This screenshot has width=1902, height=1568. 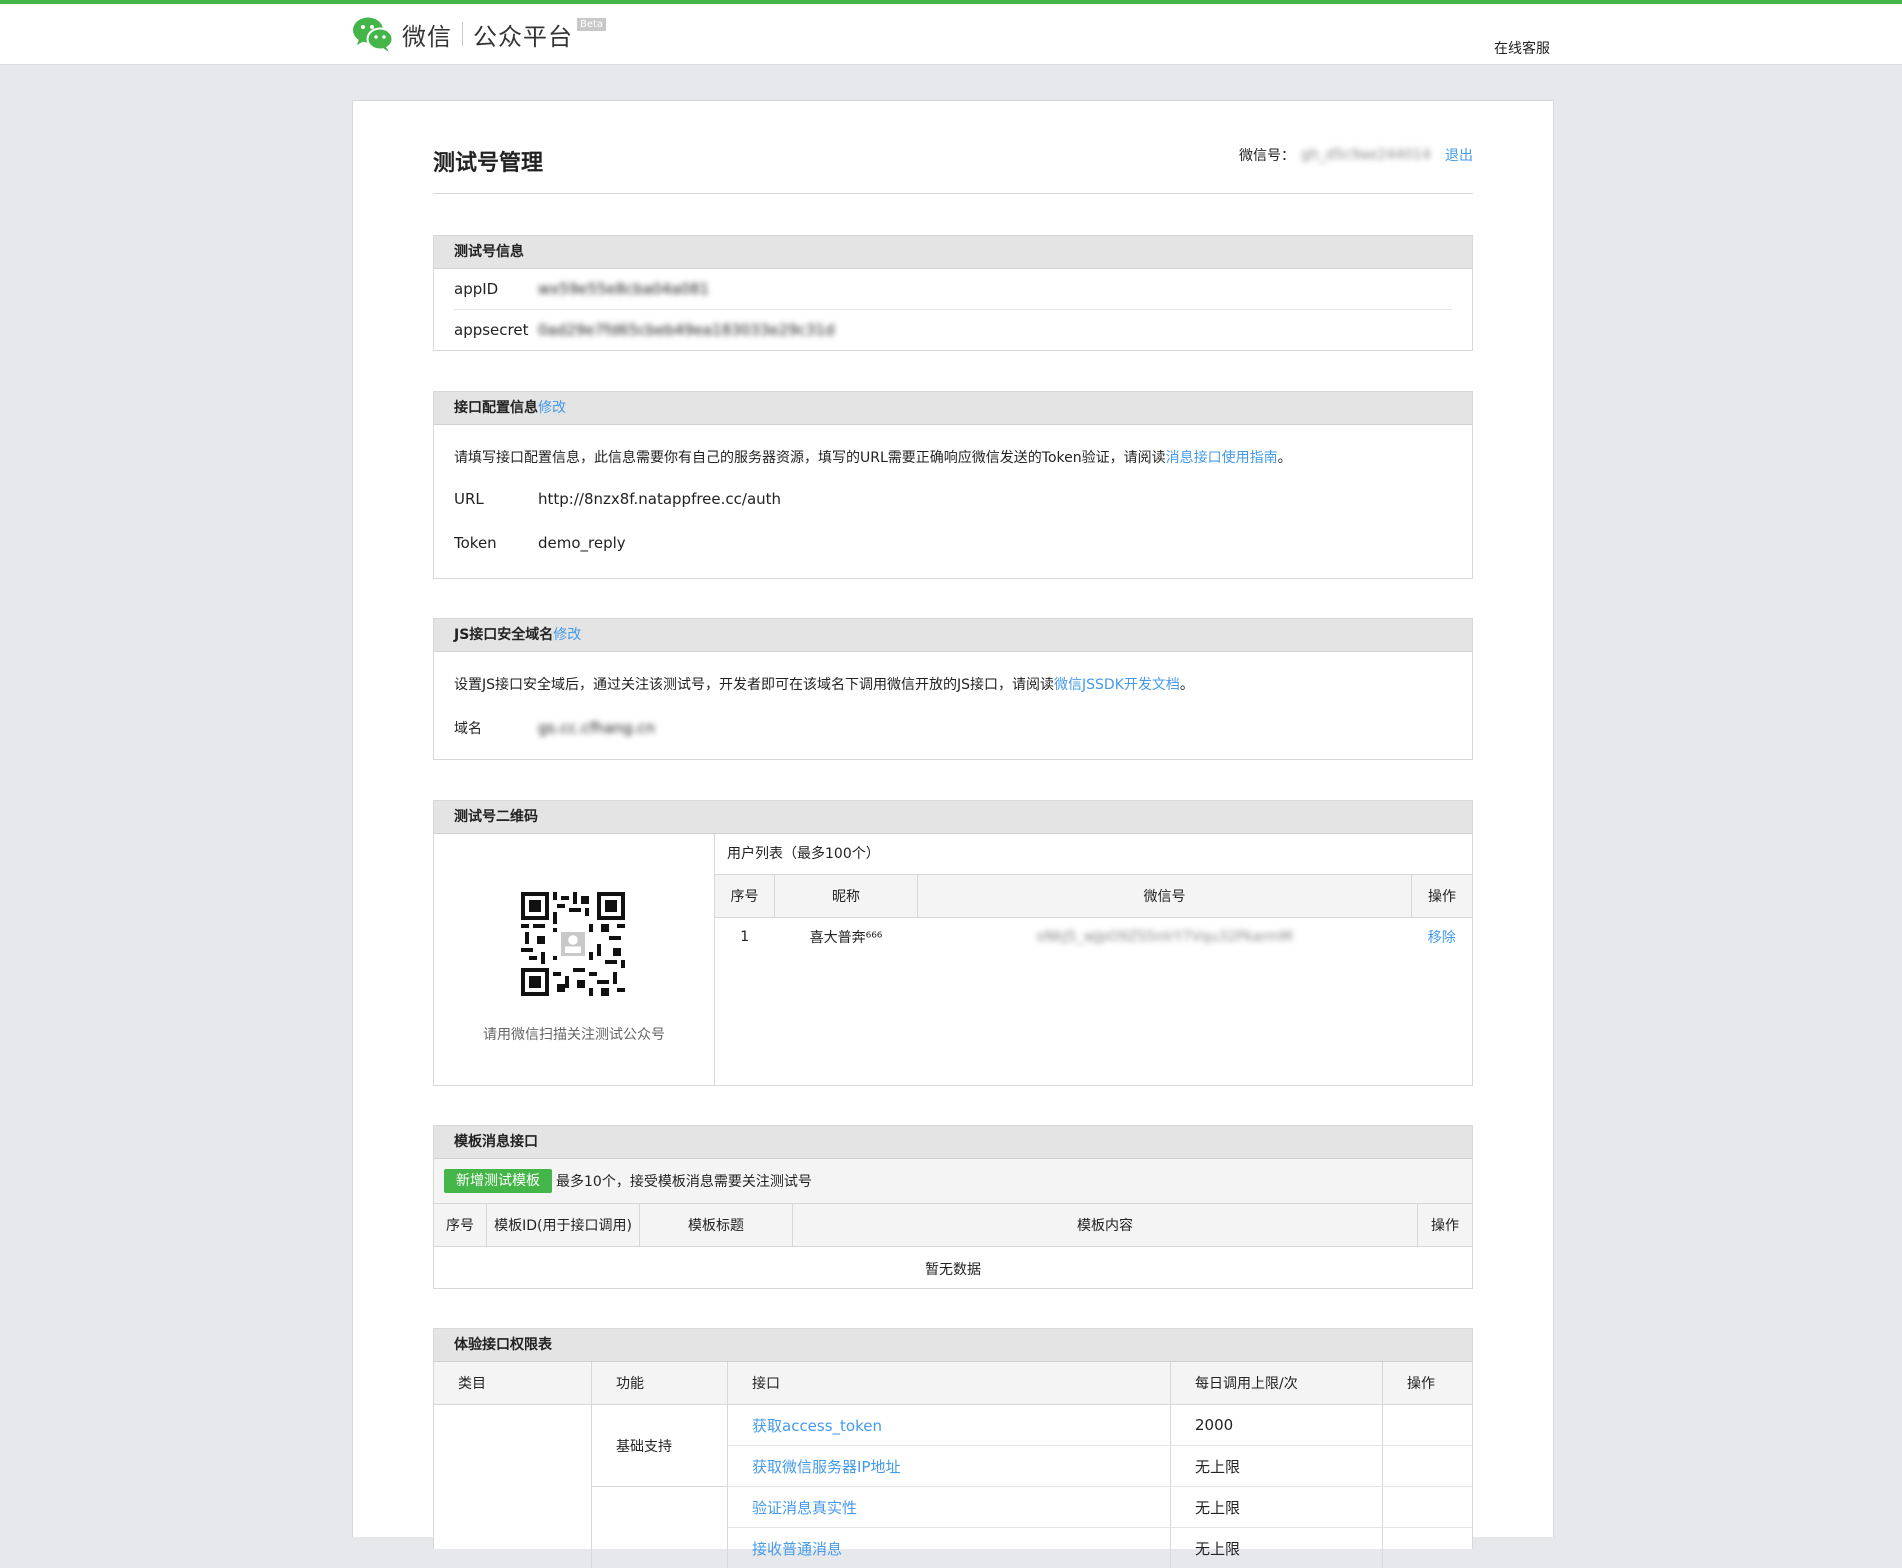 I want to click on qr-caption: 请用微信扫描关注测试公众号, so click(x=574, y=1034).